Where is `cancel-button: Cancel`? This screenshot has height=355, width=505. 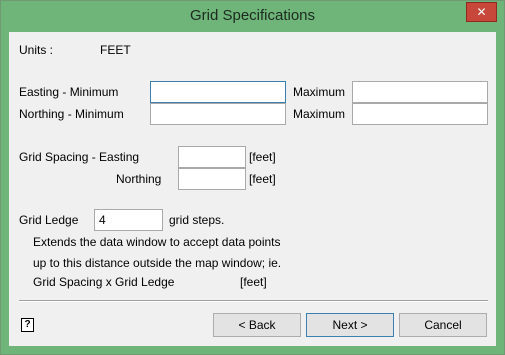
cancel-button: Cancel is located at coordinates (443, 325).